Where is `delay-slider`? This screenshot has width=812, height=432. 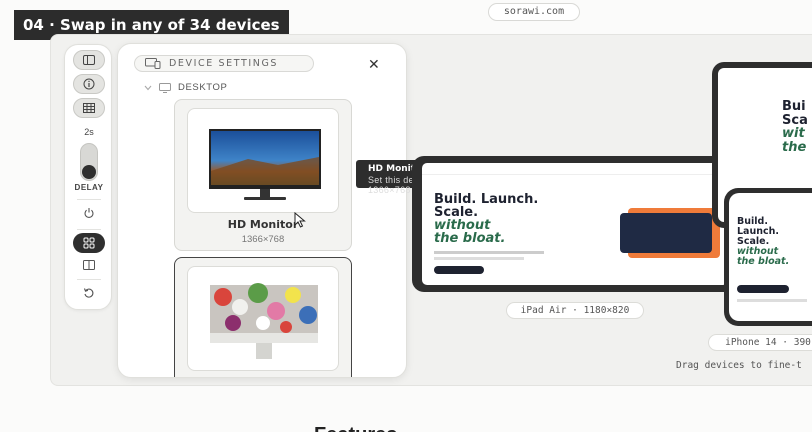
delay-slider is located at coordinates (89, 162).